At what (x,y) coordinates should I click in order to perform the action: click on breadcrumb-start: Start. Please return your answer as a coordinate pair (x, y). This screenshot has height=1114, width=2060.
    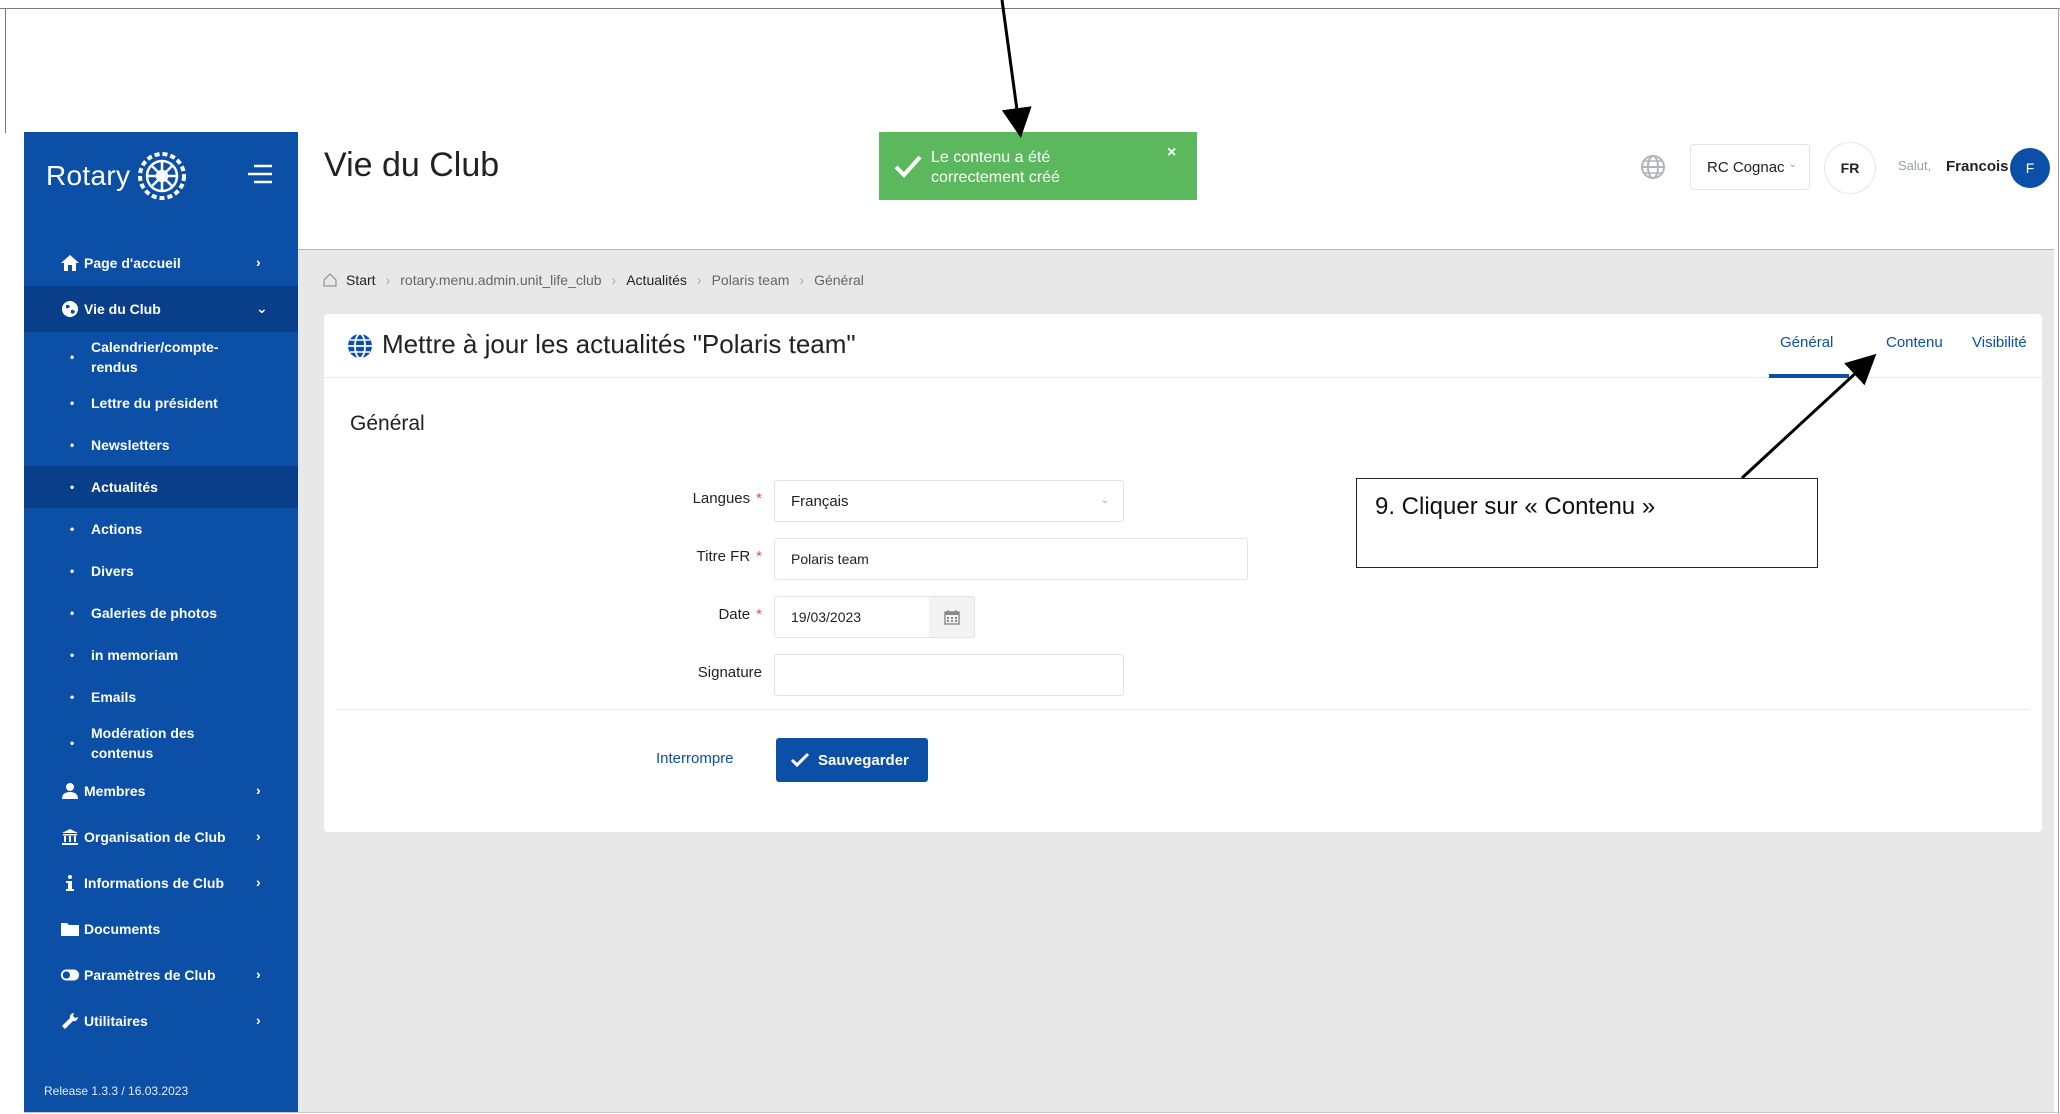
    Looking at the image, I should click on (361, 280).